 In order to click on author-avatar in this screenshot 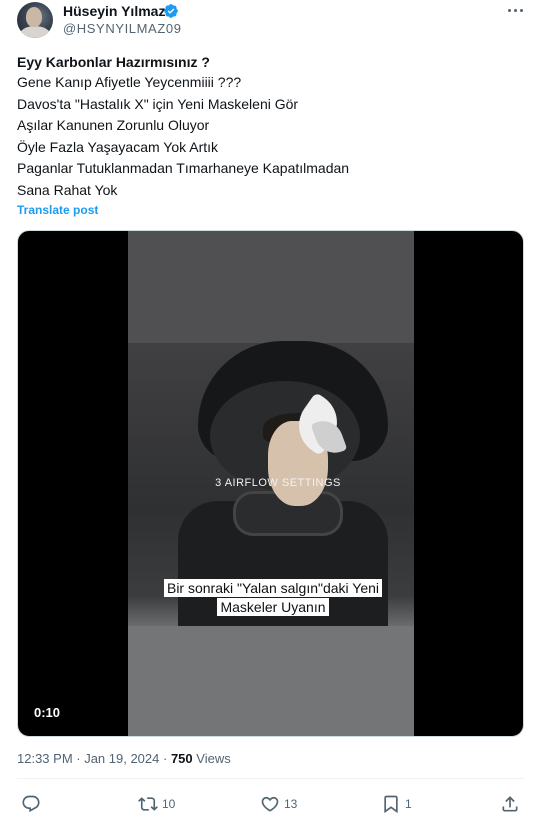, I will do `click(35, 20)`.